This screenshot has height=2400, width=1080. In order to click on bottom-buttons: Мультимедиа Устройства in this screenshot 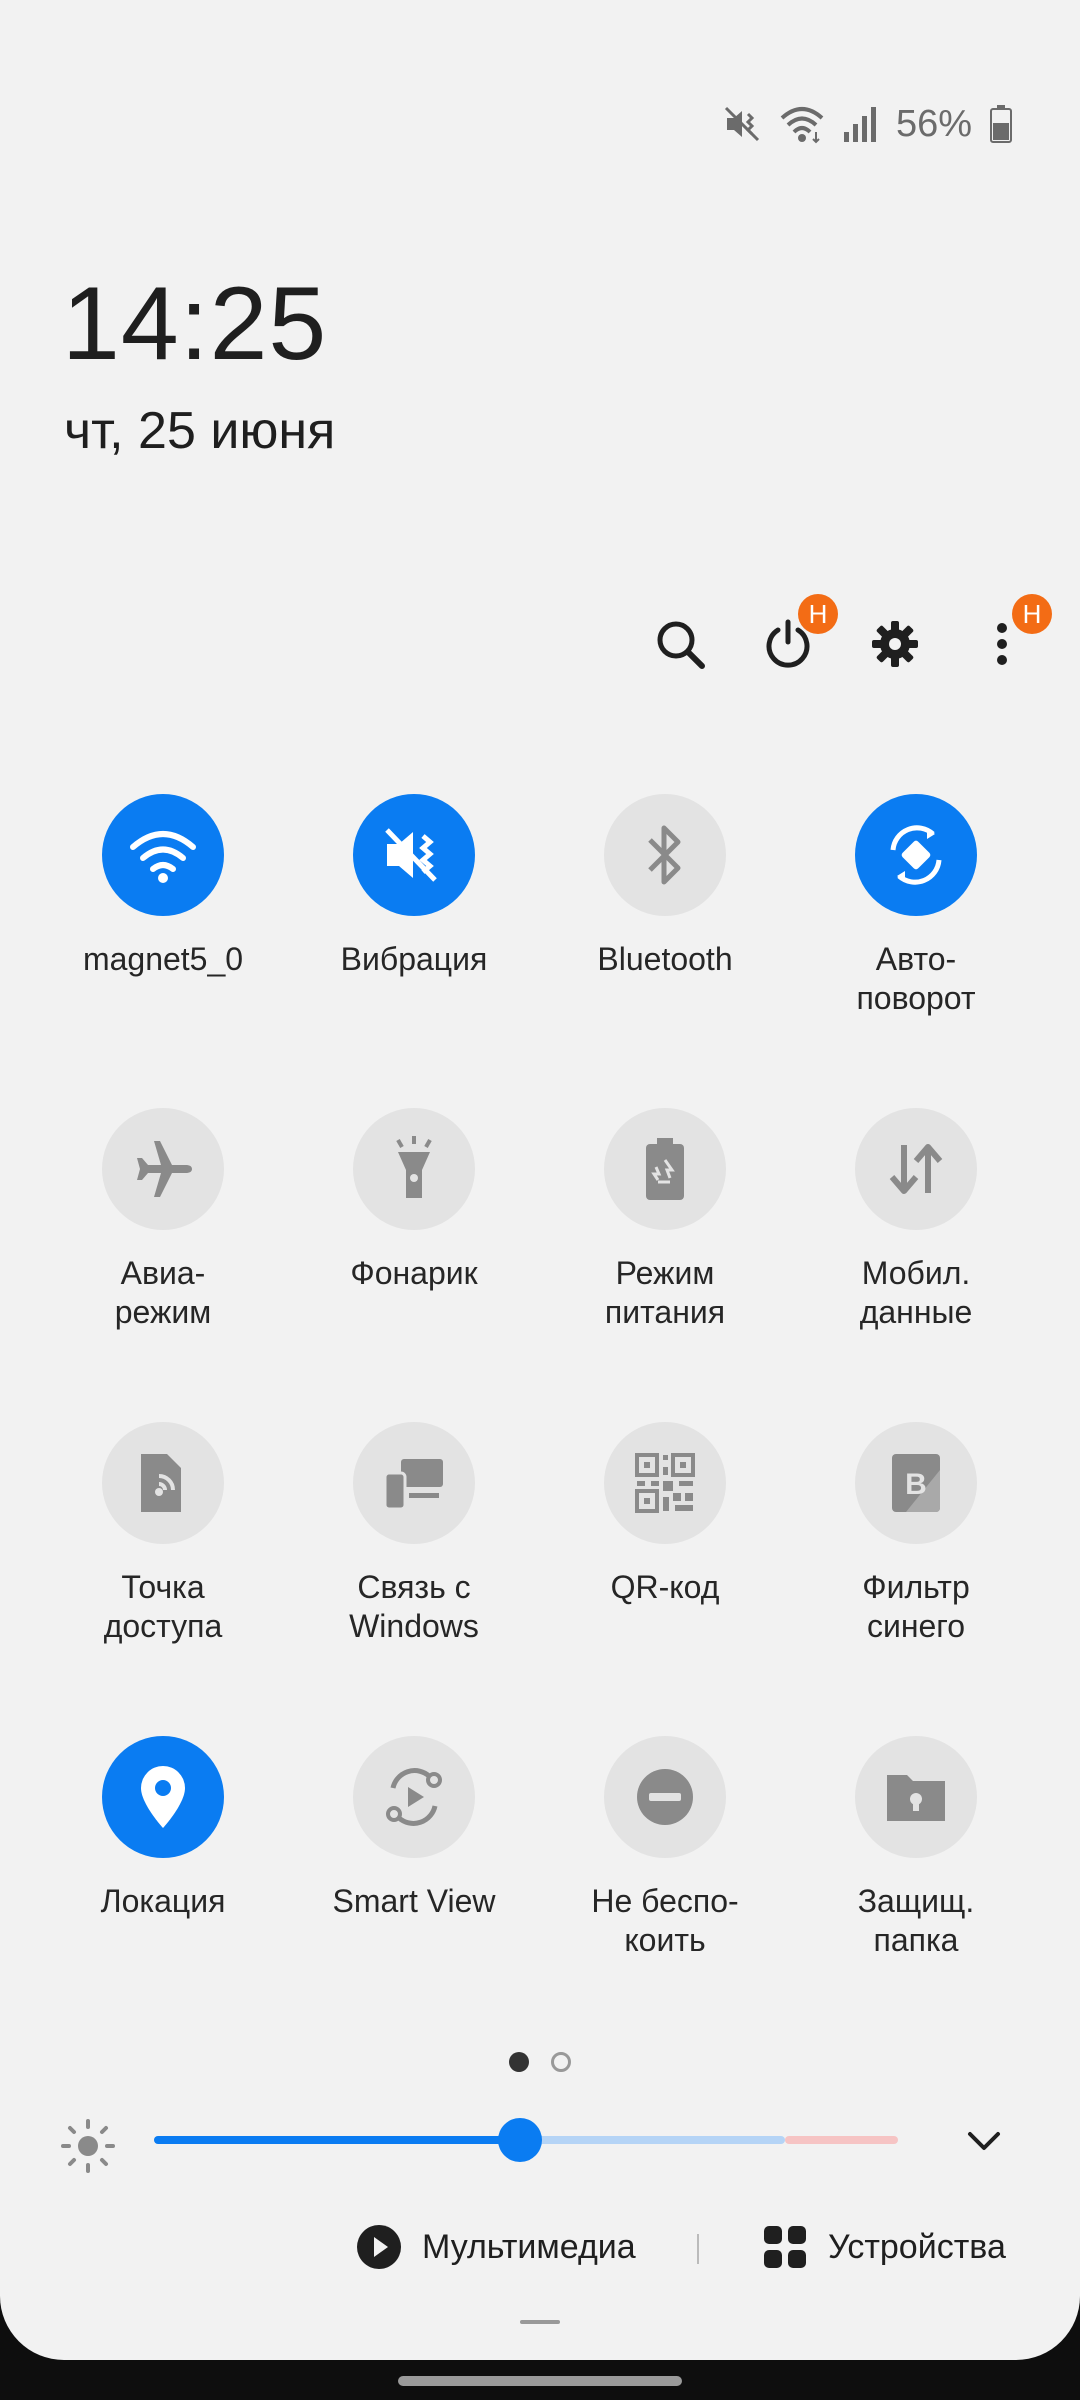, I will do `click(540, 2250)`.